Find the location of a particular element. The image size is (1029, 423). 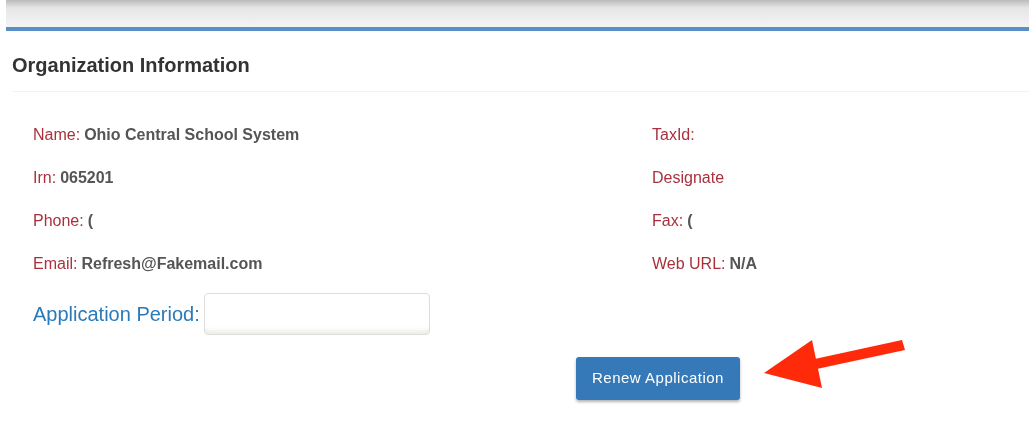

input-field is located at coordinates (316, 314).